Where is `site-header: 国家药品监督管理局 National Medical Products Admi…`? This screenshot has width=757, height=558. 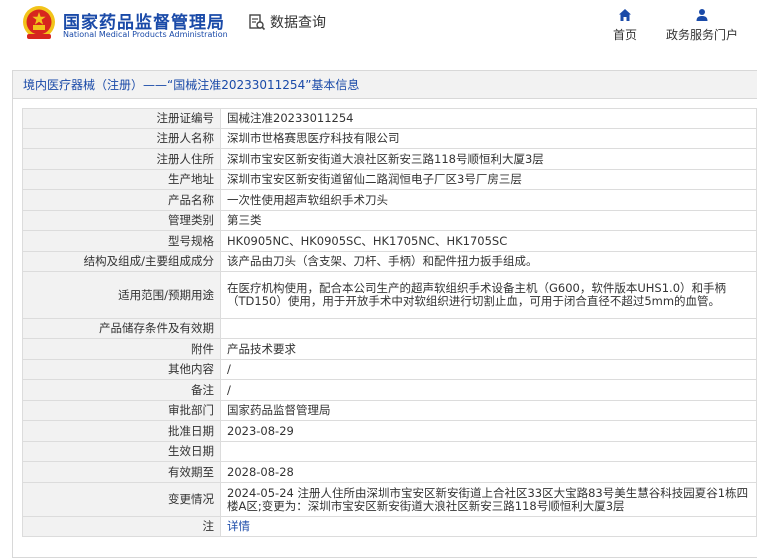
site-header: 国家药品监督管理局 National Medical Products Admi… is located at coordinates (378, 29).